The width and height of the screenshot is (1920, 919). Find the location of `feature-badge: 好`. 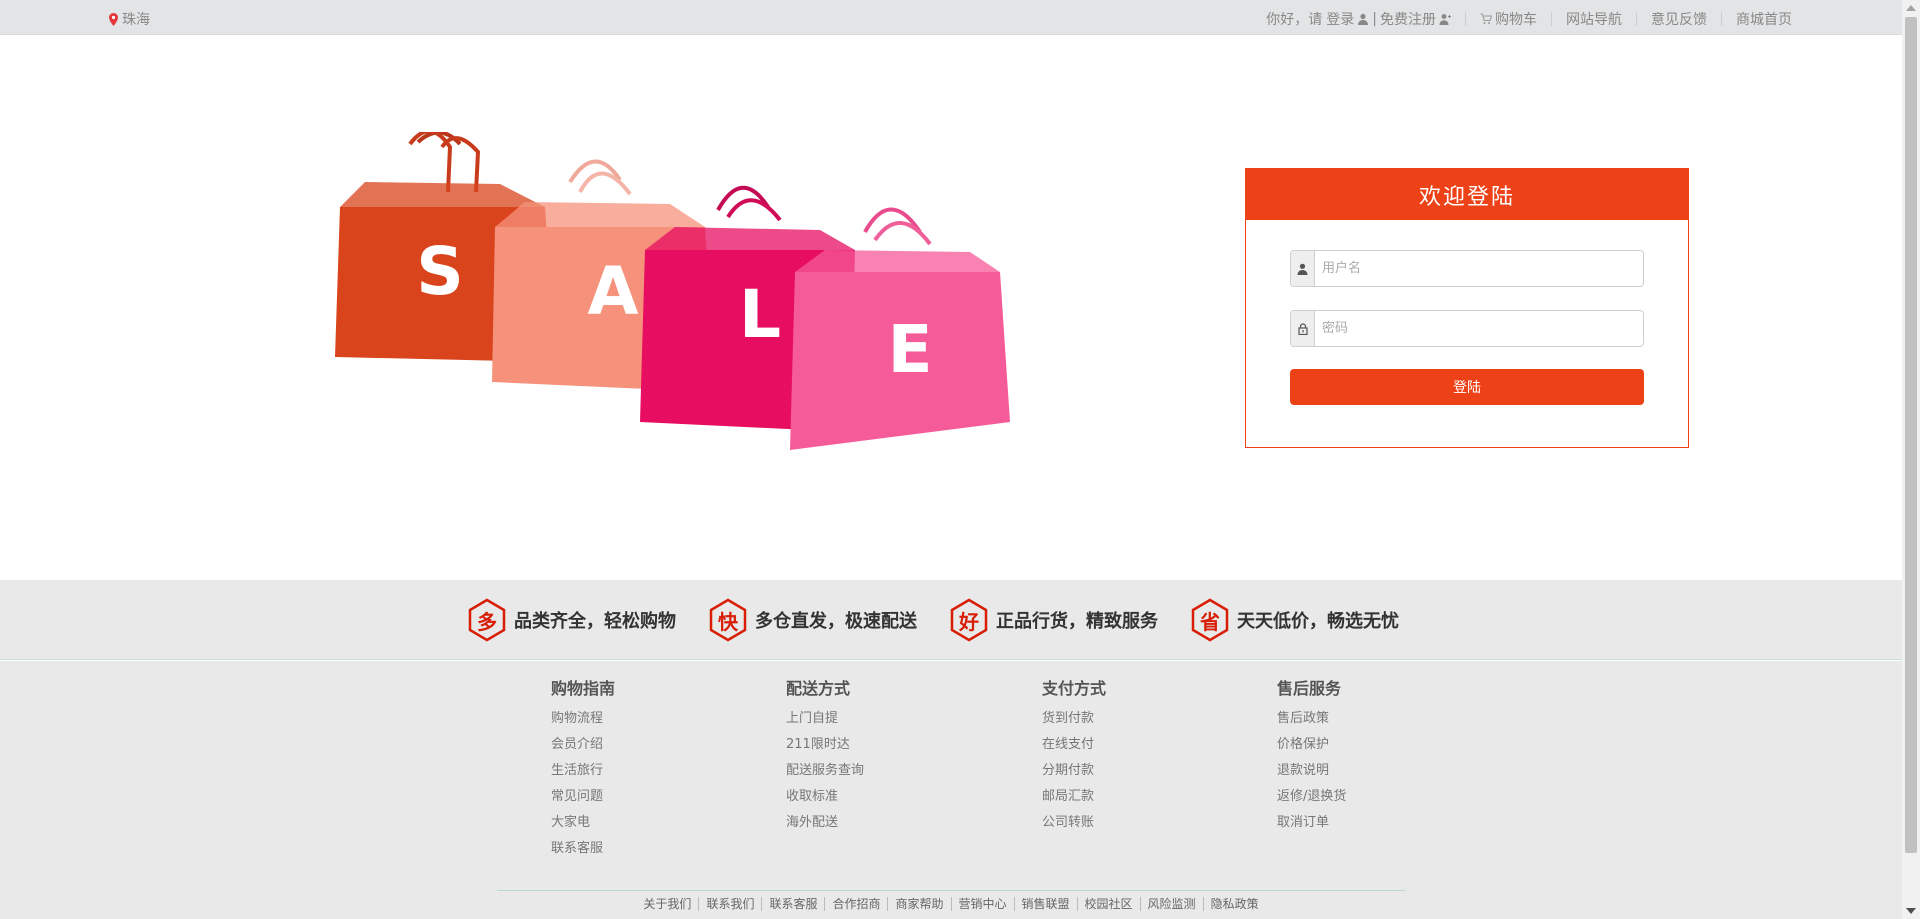

feature-badge: 好 is located at coordinates (969, 621).